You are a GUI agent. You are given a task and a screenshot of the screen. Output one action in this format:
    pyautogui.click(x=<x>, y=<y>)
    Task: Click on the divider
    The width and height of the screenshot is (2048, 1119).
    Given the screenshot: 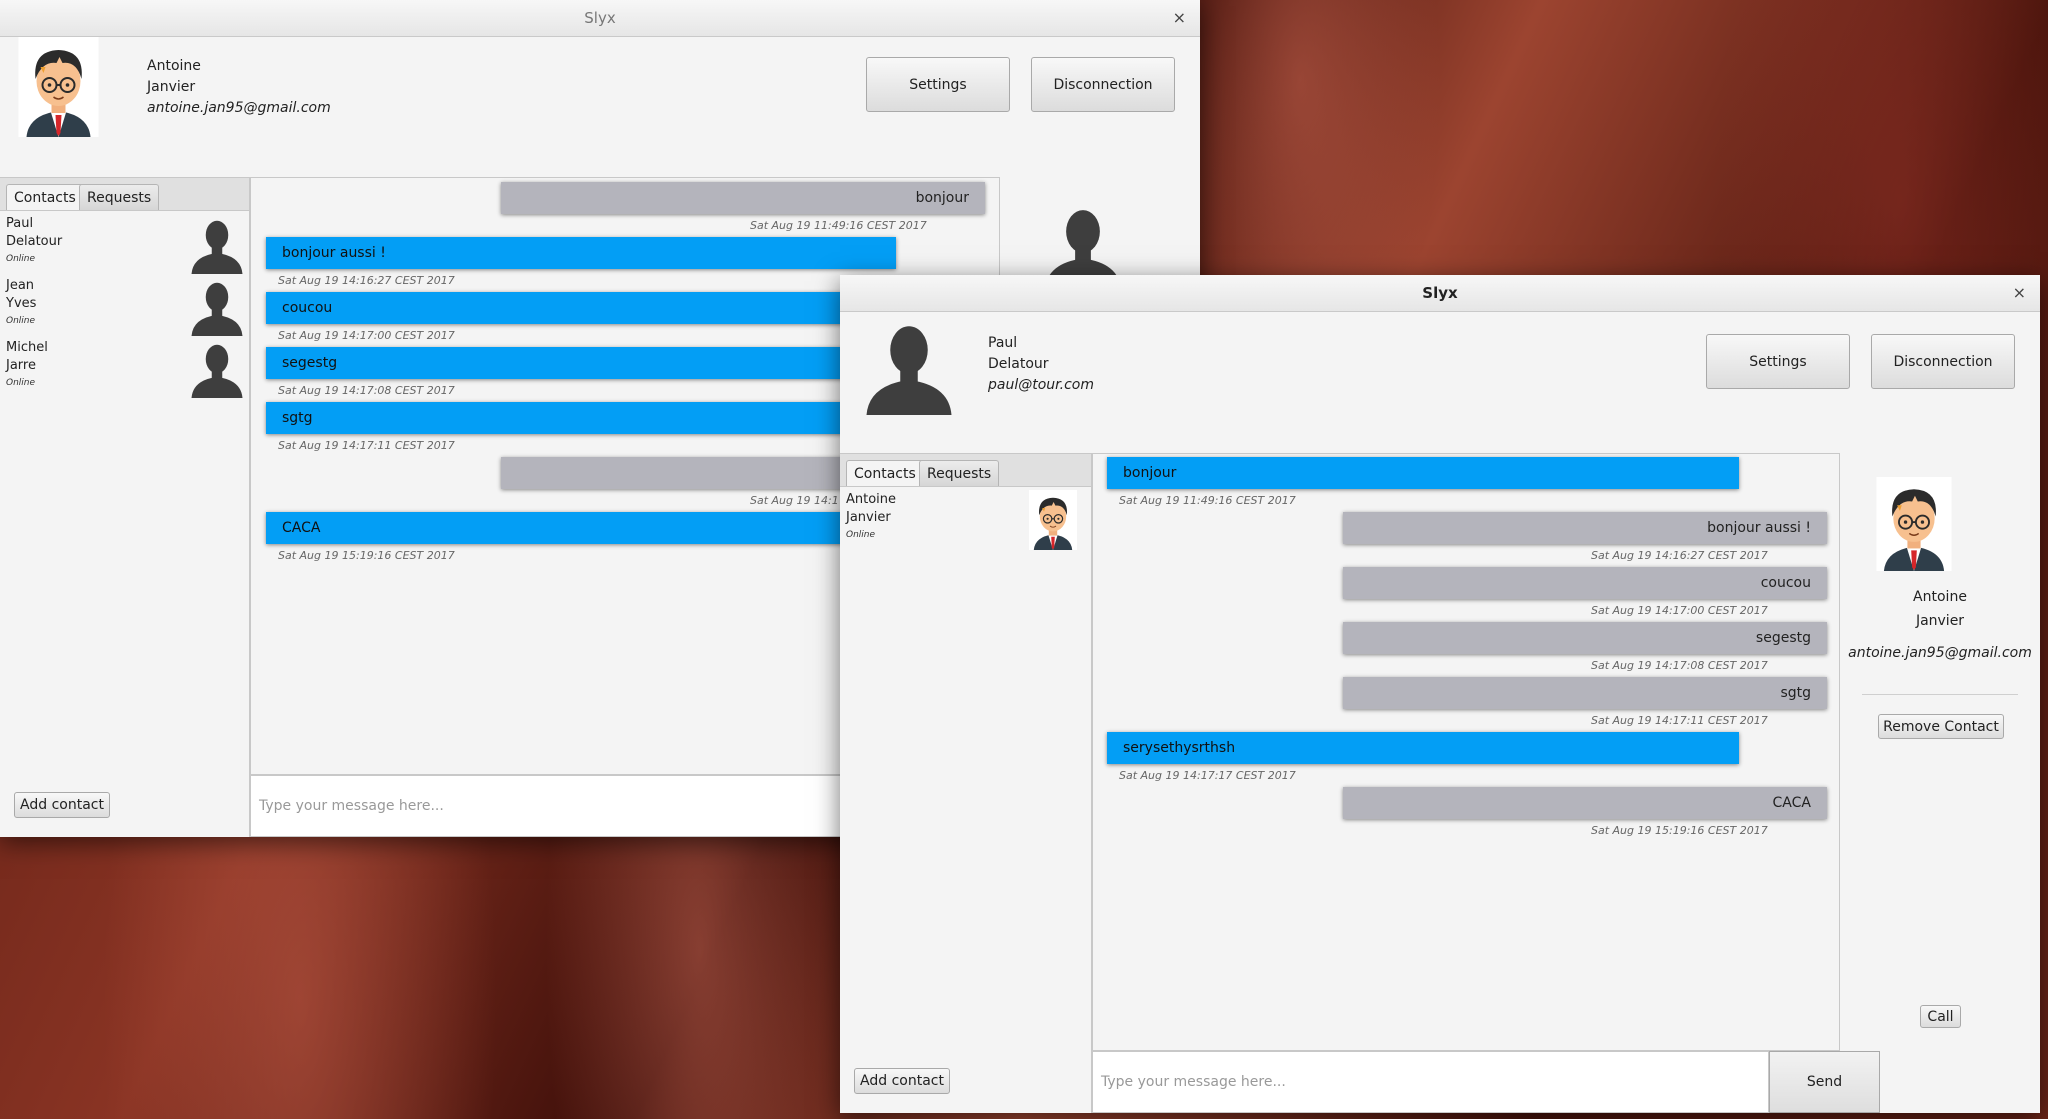 What is the action you would take?
    pyautogui.click(x=1940, y=694)
    